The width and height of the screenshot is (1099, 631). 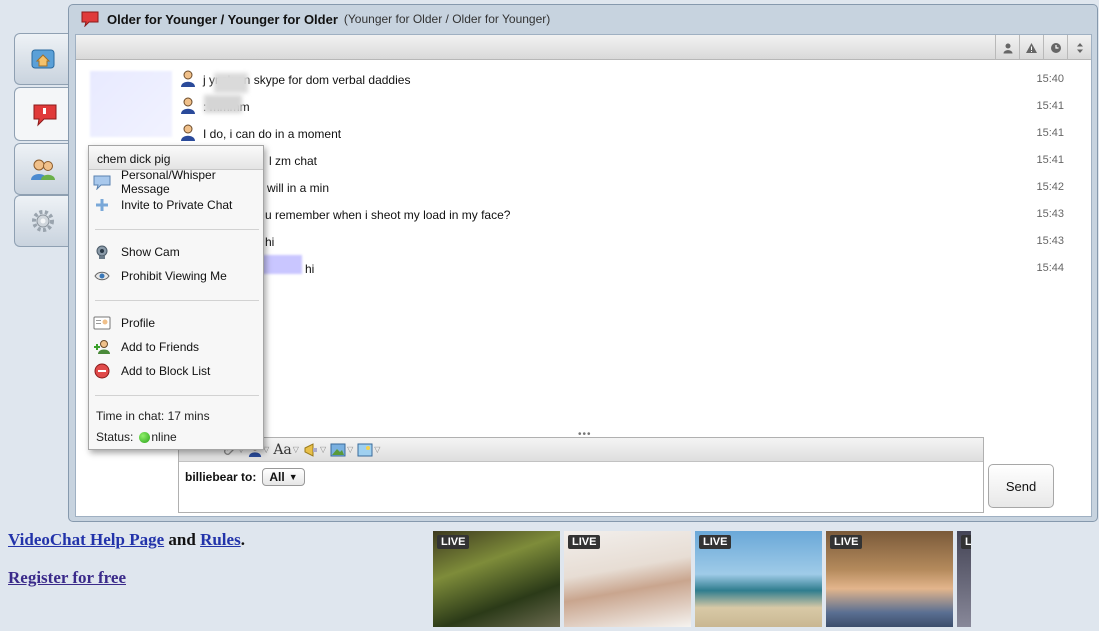 I want to click on whisper-menu-item: Personal/Whisper Message, so click(x=178, y=182).